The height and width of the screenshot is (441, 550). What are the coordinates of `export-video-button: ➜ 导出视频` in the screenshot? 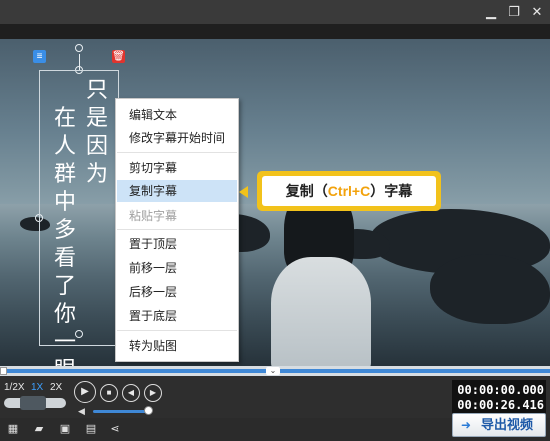 It's located at (499, 425).